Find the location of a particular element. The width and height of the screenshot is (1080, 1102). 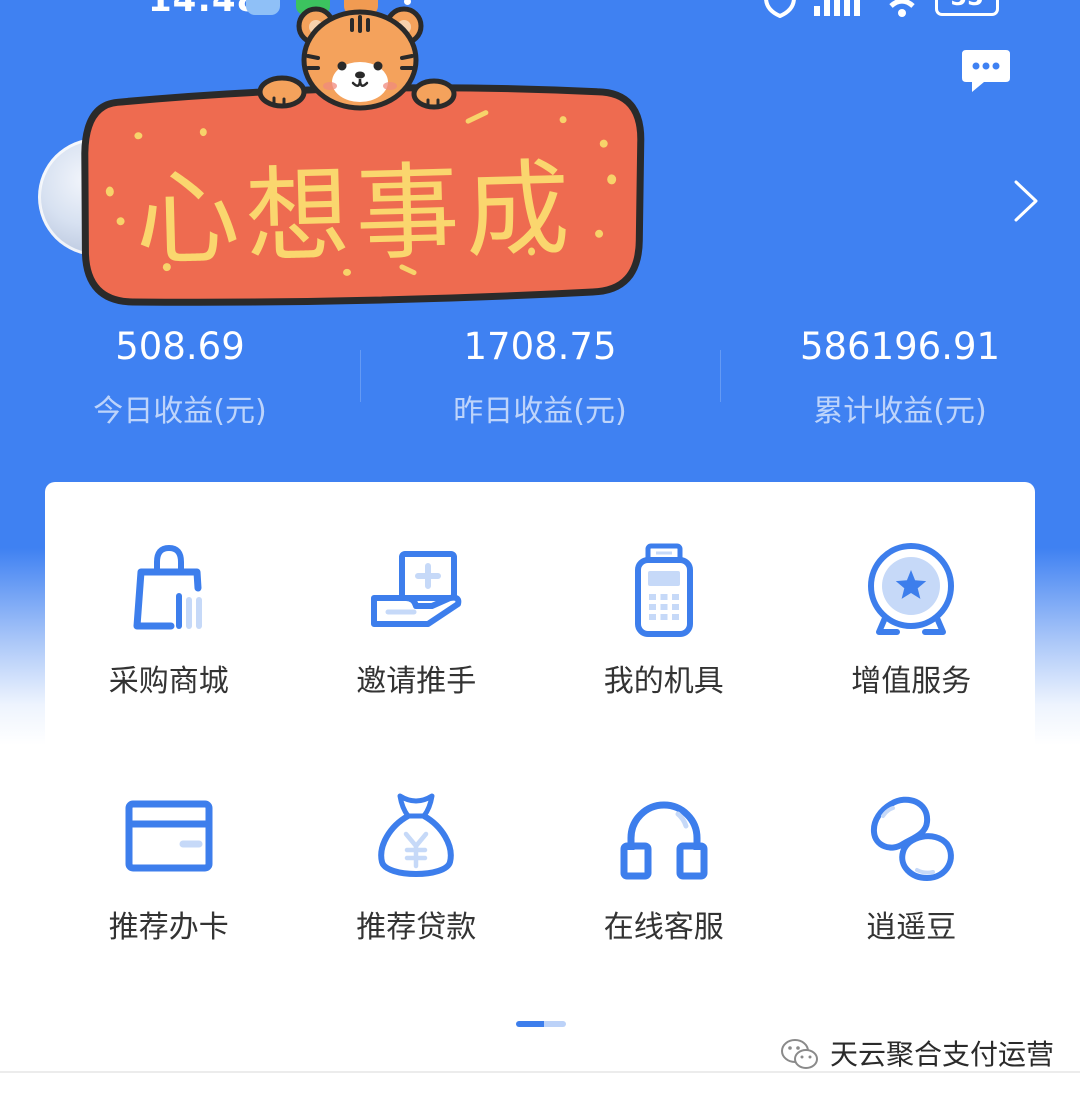

menu-item-label: 推荐贷款 is located at coordinates (416, 927).